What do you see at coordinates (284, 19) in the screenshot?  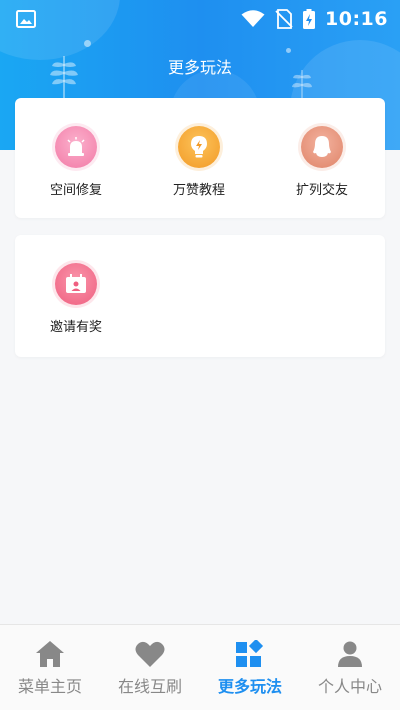 I see `no-sim-icon` at bounding box center [284, 19].